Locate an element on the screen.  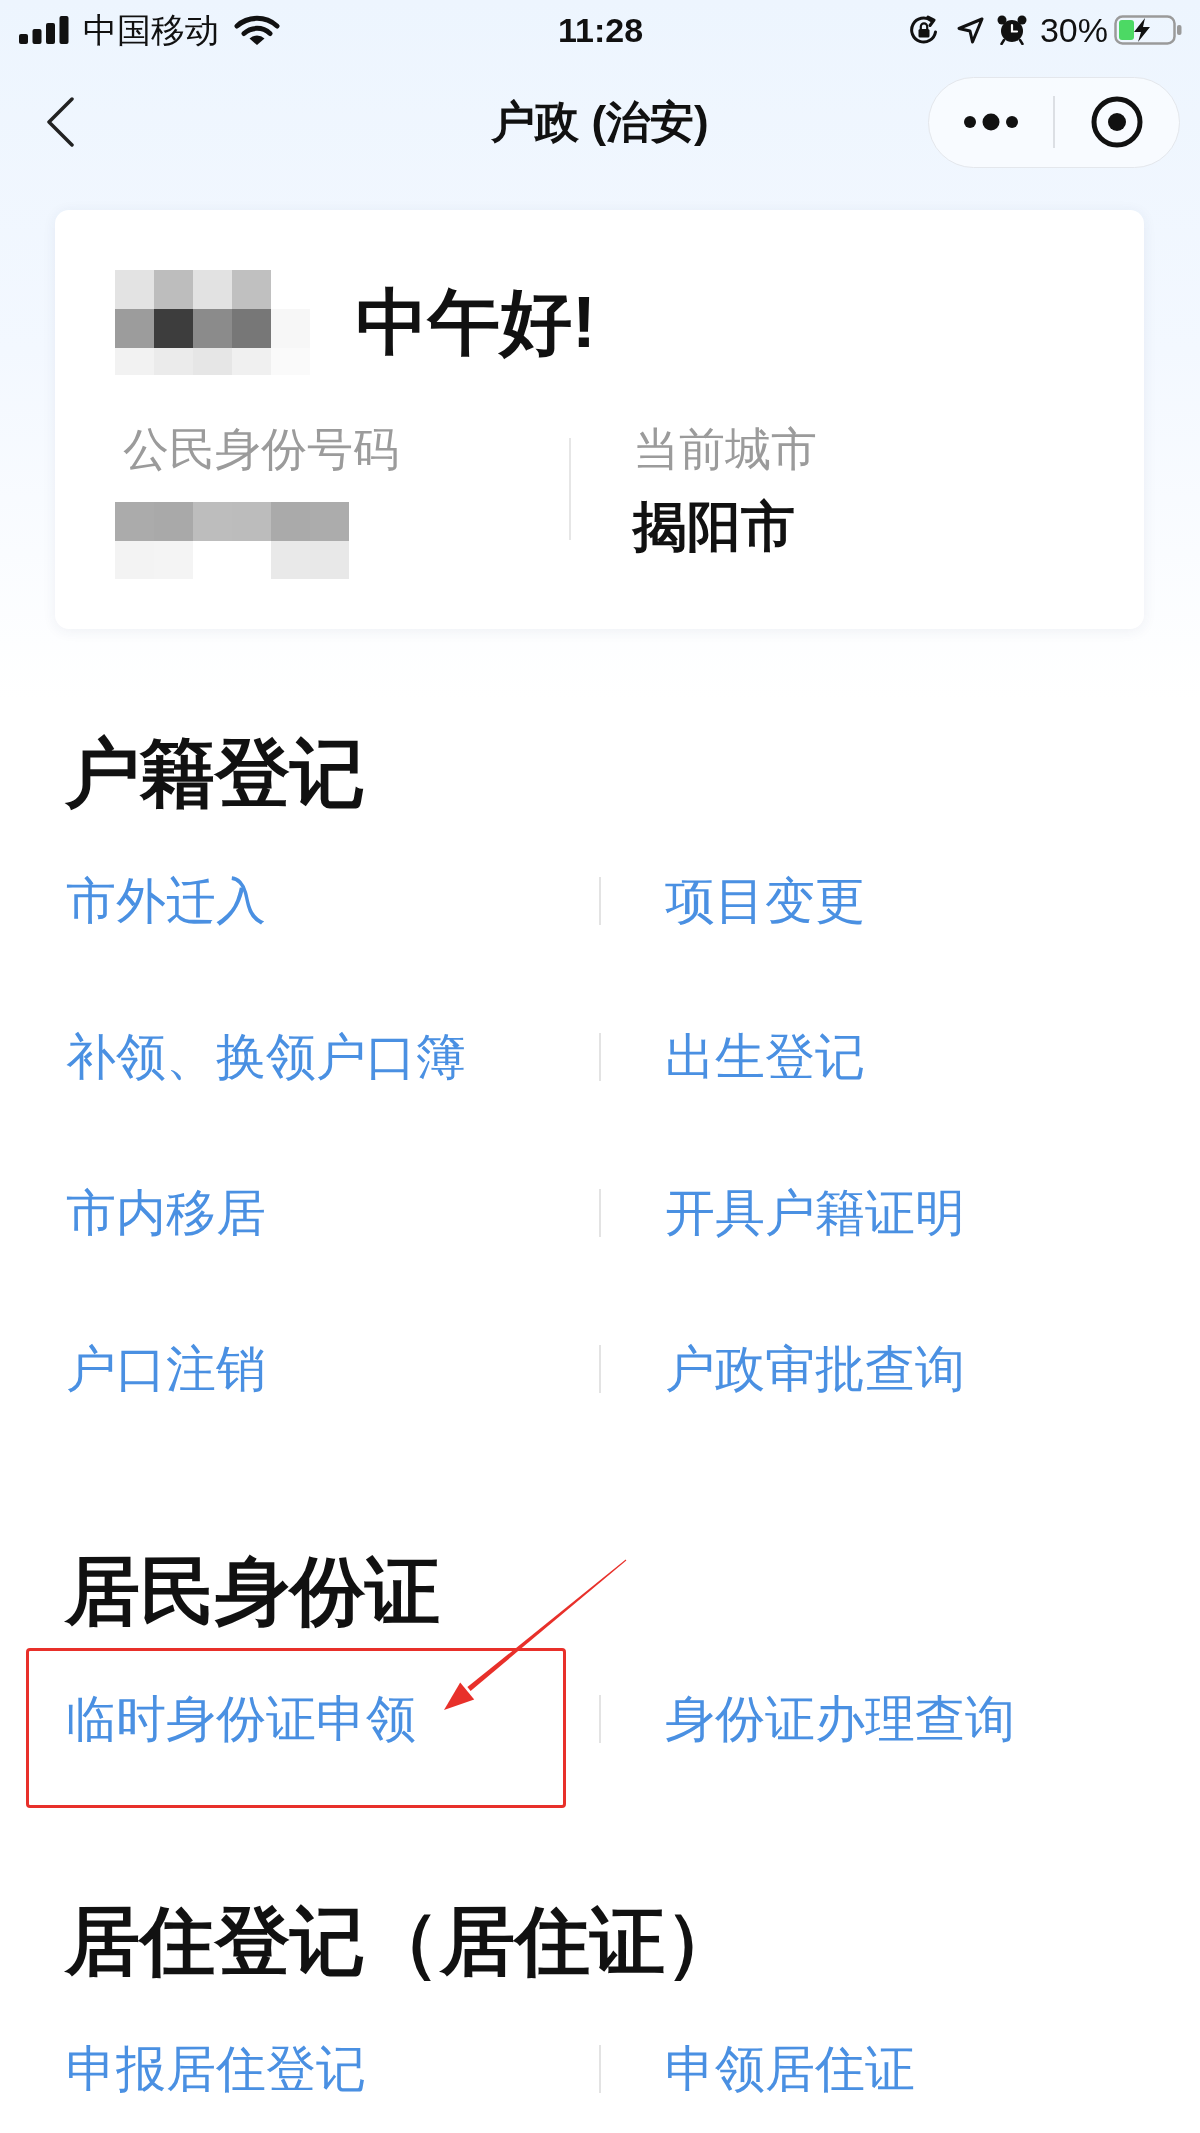
rotation-lock-icon is located at coordinates (923, 30).